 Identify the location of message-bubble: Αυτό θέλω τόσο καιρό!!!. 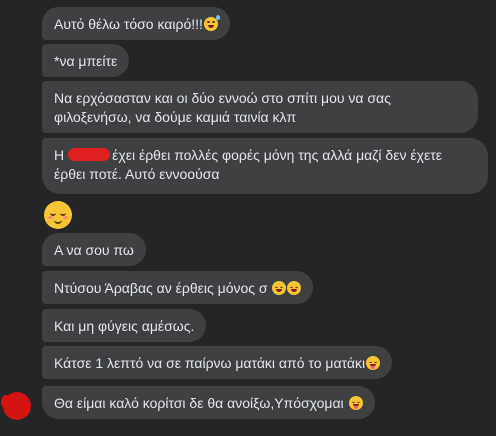
(136, 23).